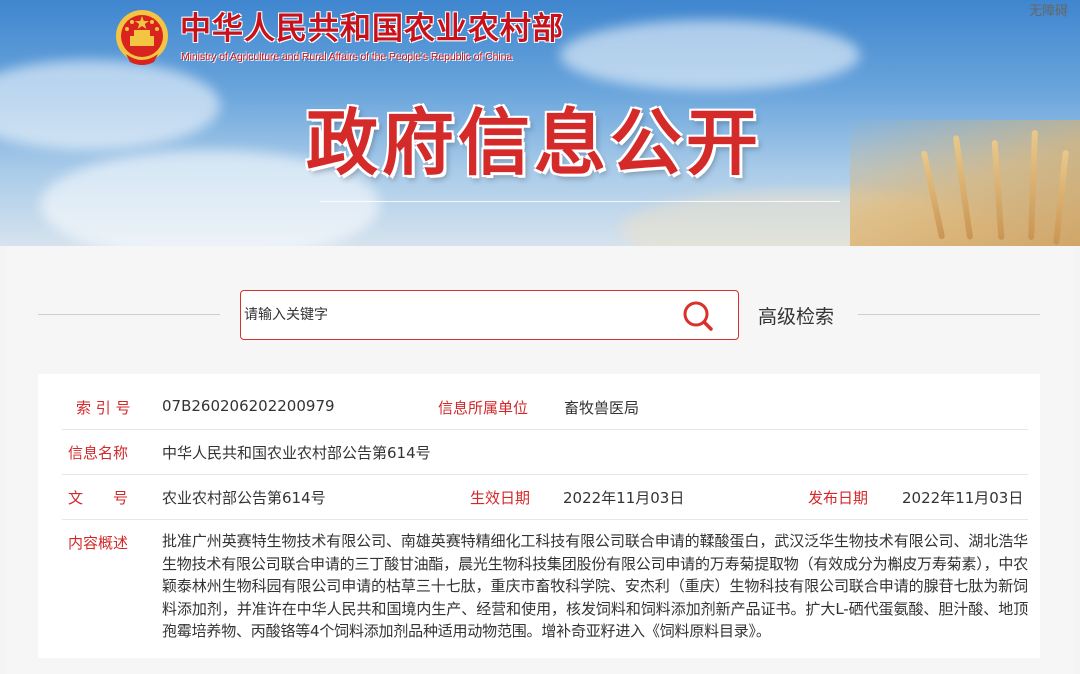  Describe the element at coordinates (500, 498) in the screenshot. I see `effective-date-label: 生效日期` at that location.